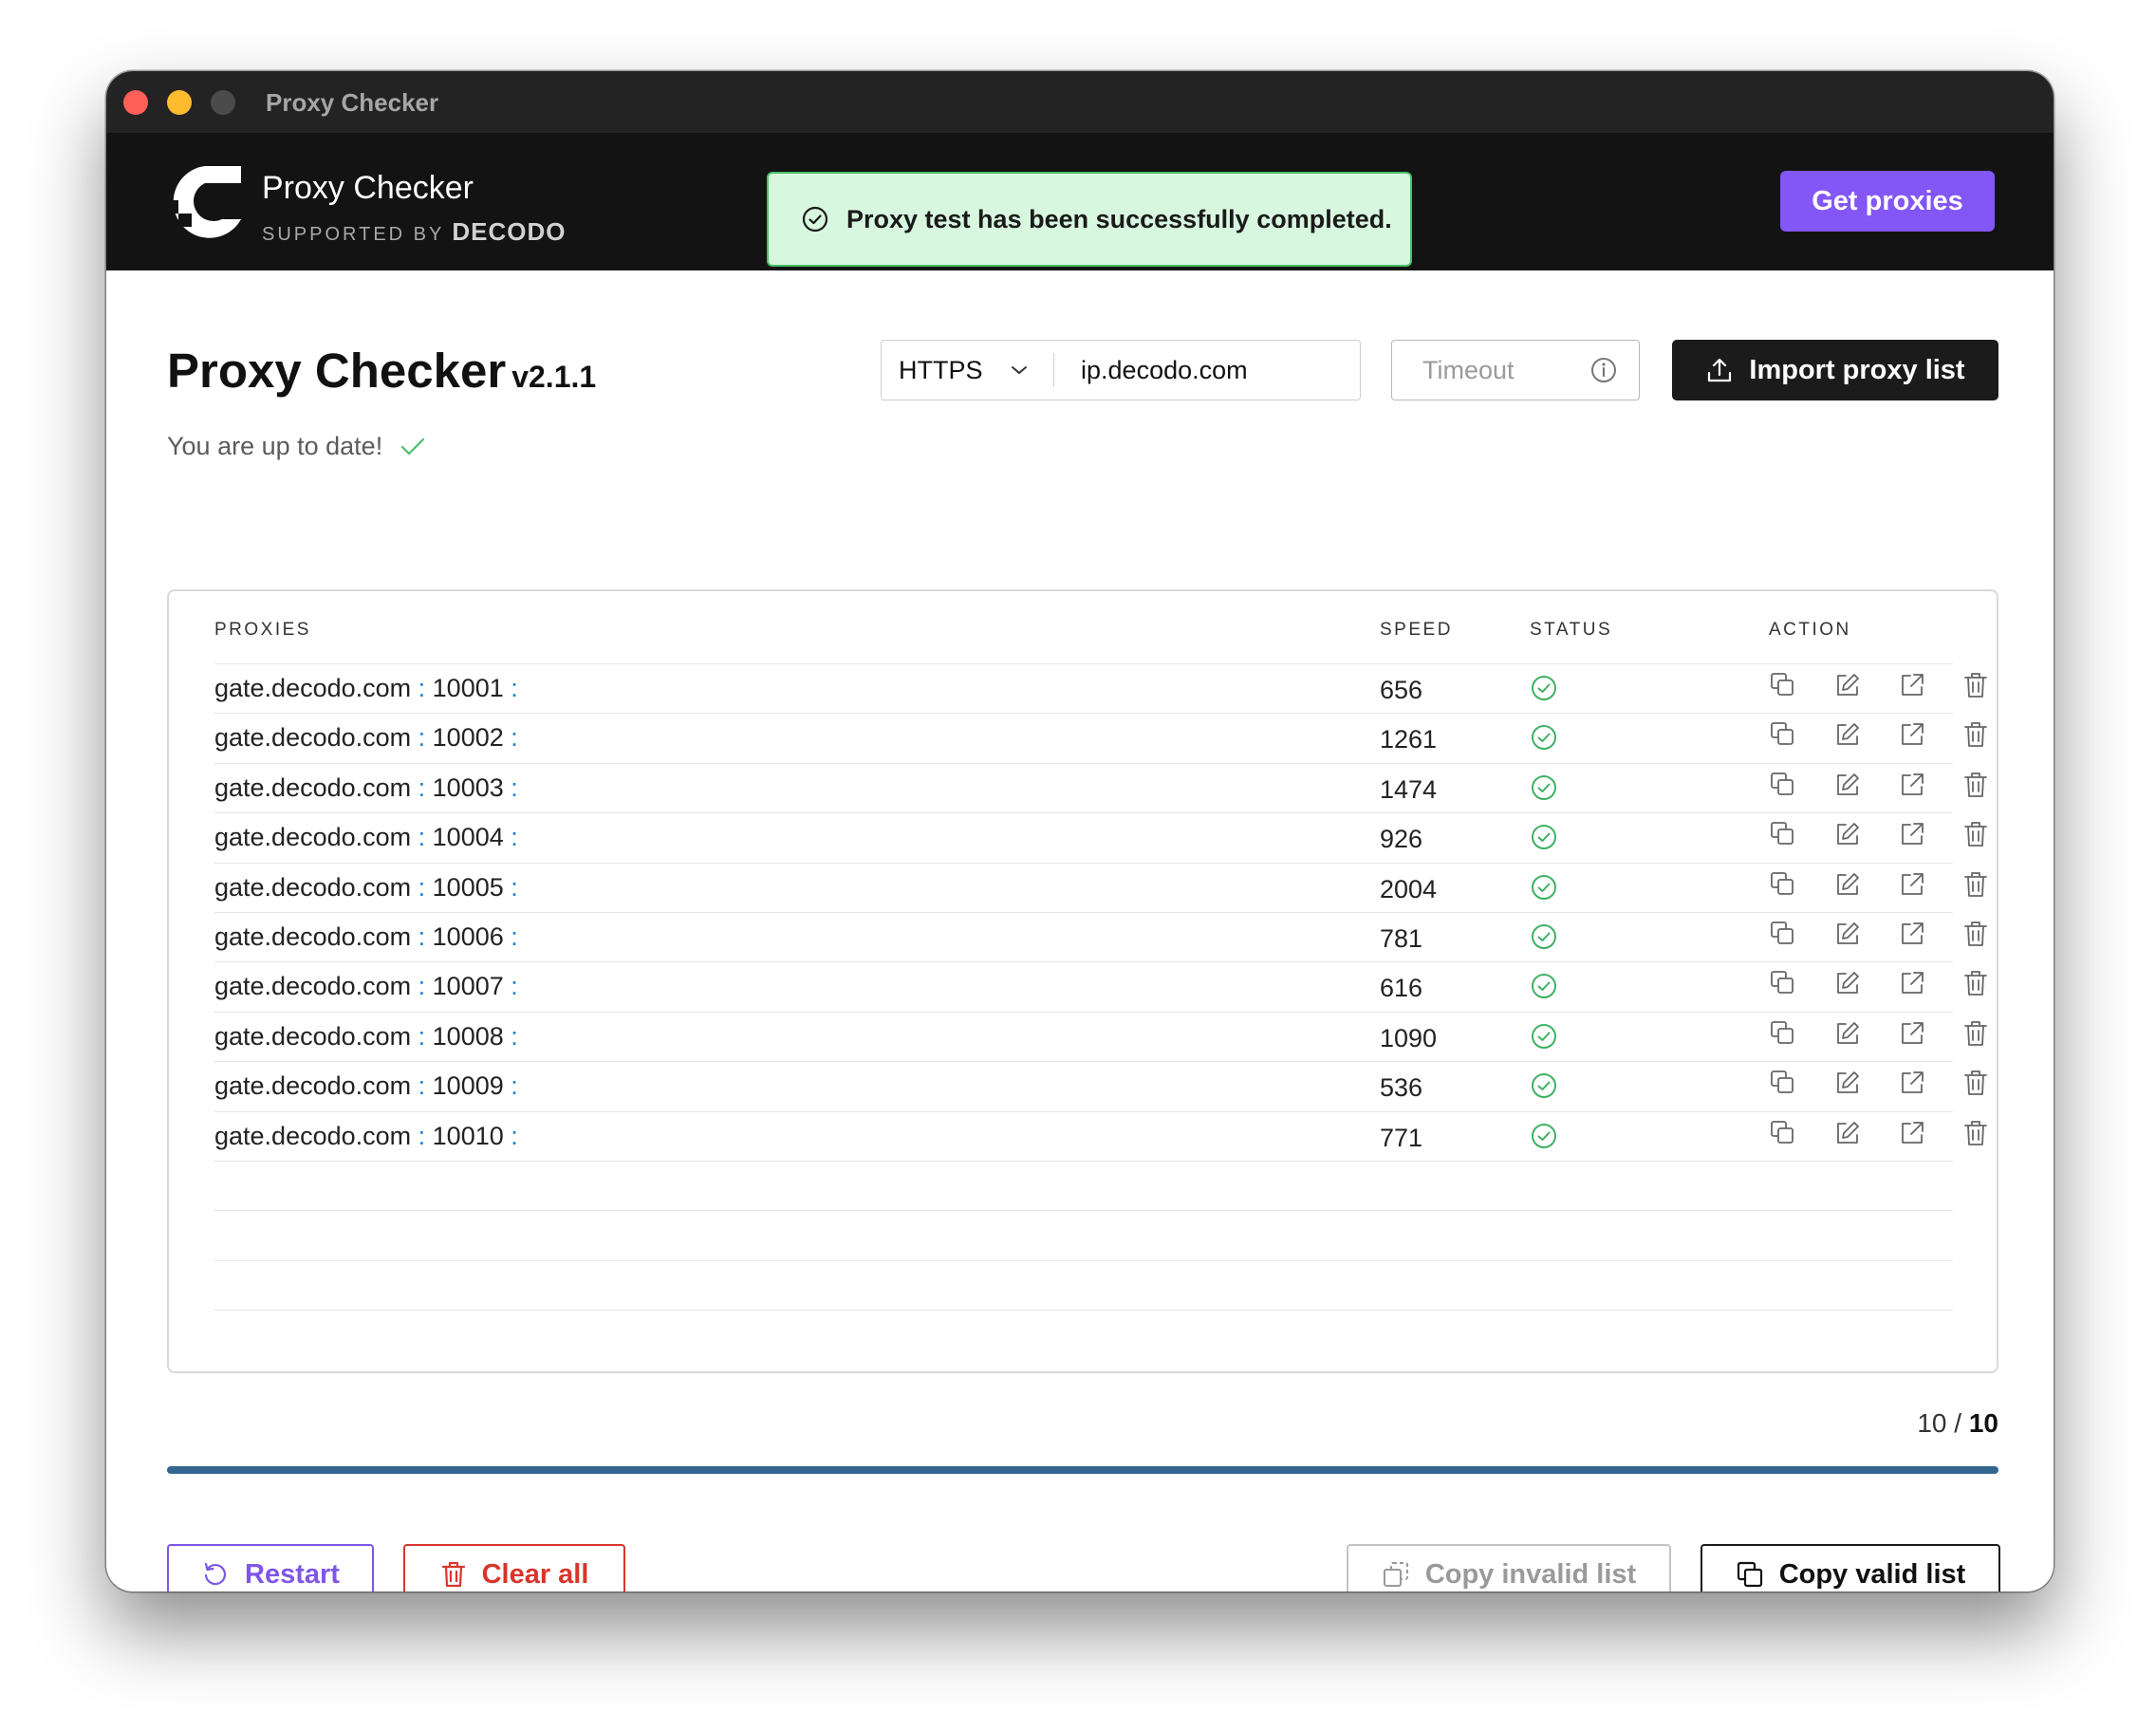 Image resolution: width=2156 pixels, height=1731 pixels. I want to click on copy-invalid-list-button: Copy invalid list, so click(1509, 1567).